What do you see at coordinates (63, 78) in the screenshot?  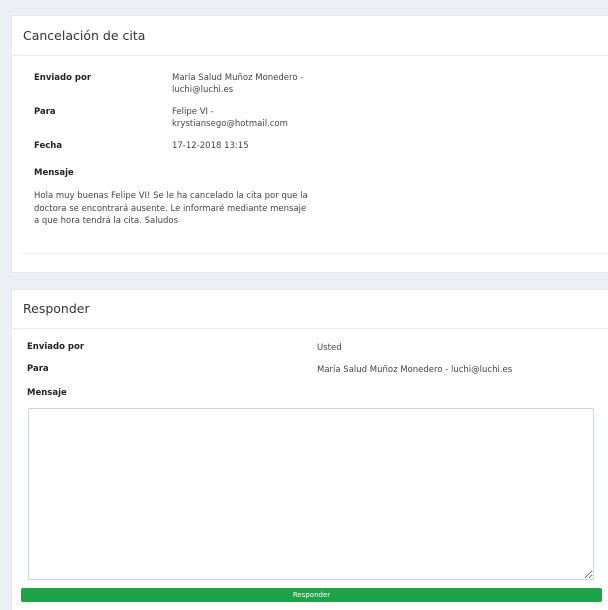 I see `sent-by-label: Enviado por` at bounding box center [63, 78].